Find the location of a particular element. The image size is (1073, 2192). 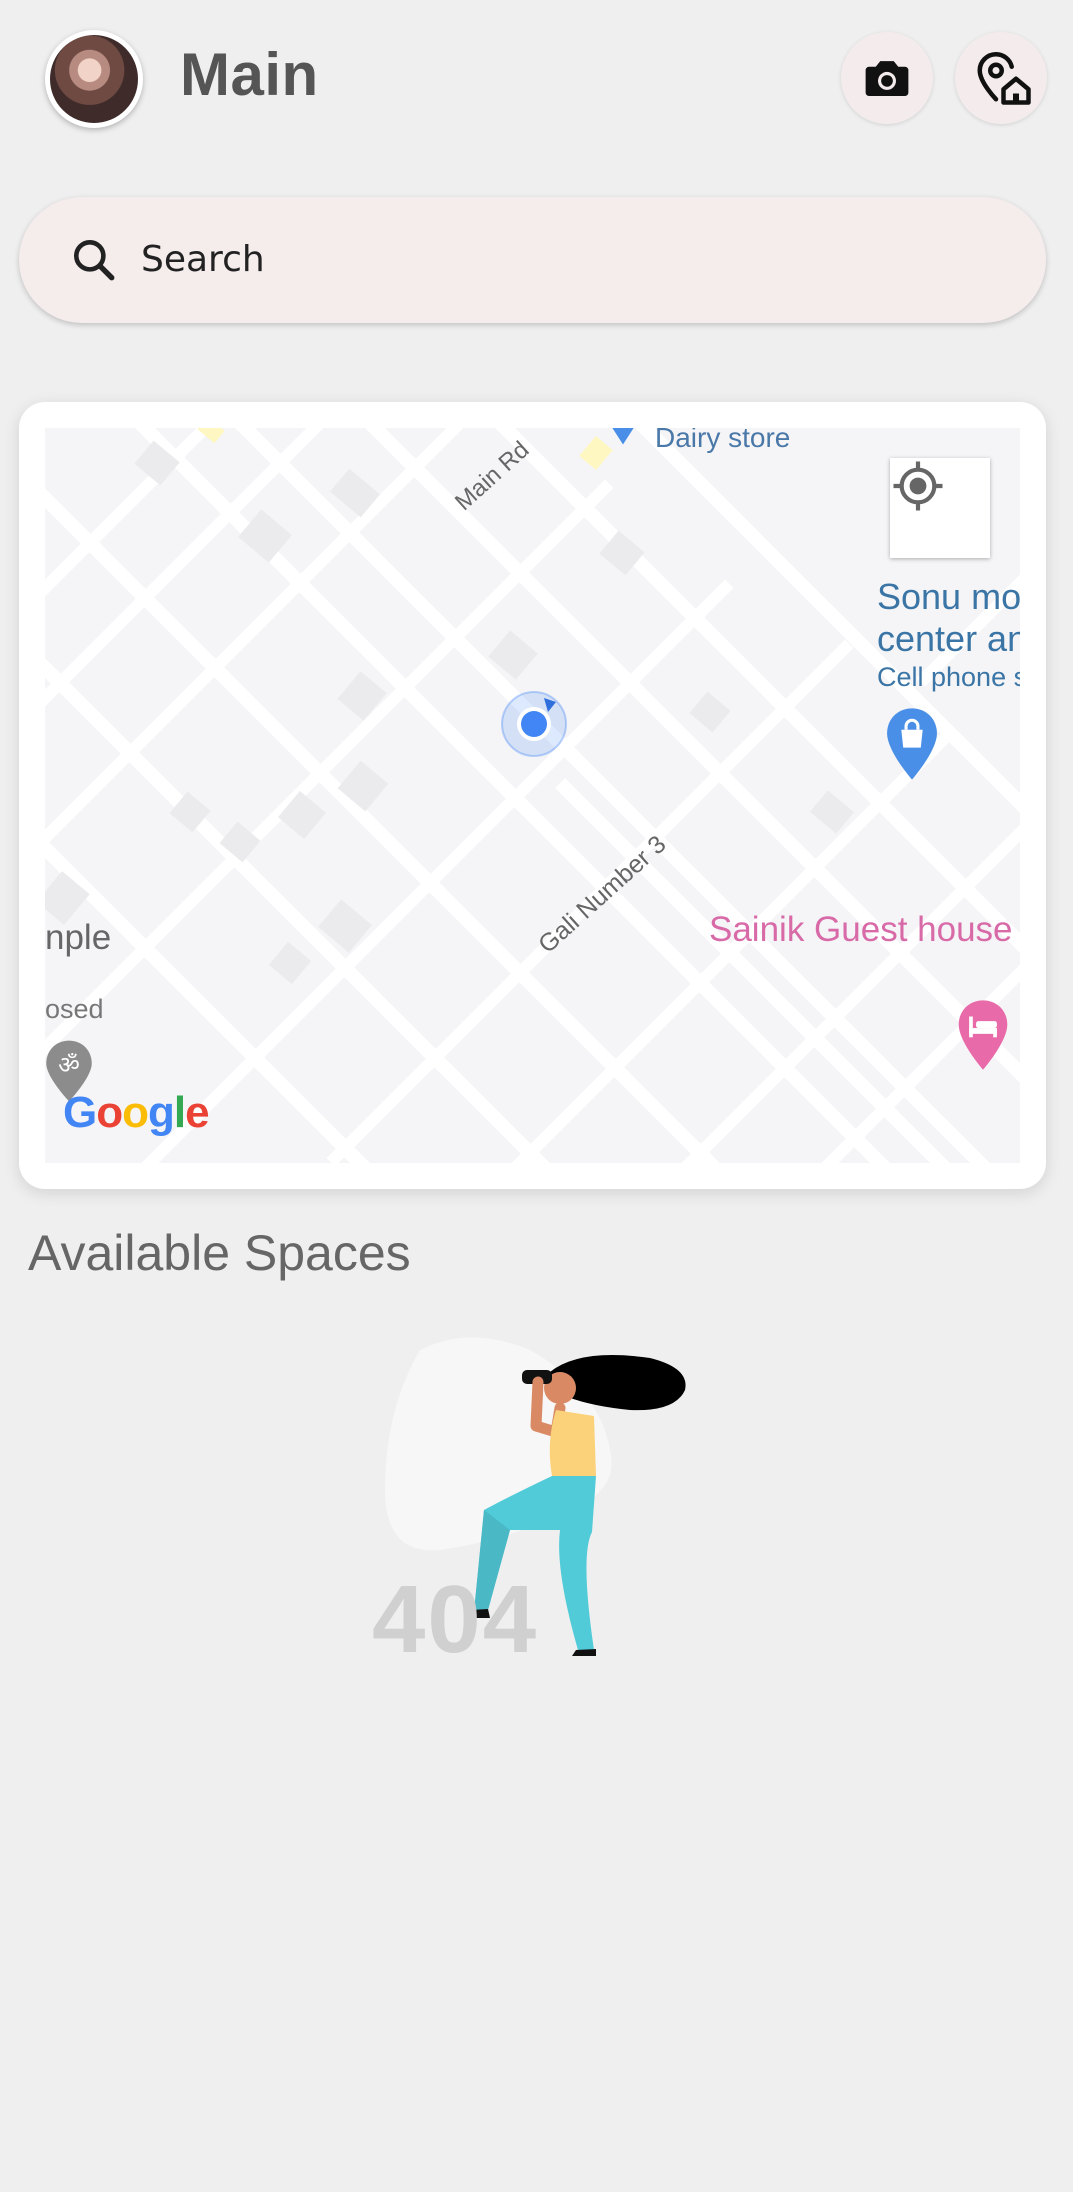

app-header: Main is located at coordinates (536, 80).